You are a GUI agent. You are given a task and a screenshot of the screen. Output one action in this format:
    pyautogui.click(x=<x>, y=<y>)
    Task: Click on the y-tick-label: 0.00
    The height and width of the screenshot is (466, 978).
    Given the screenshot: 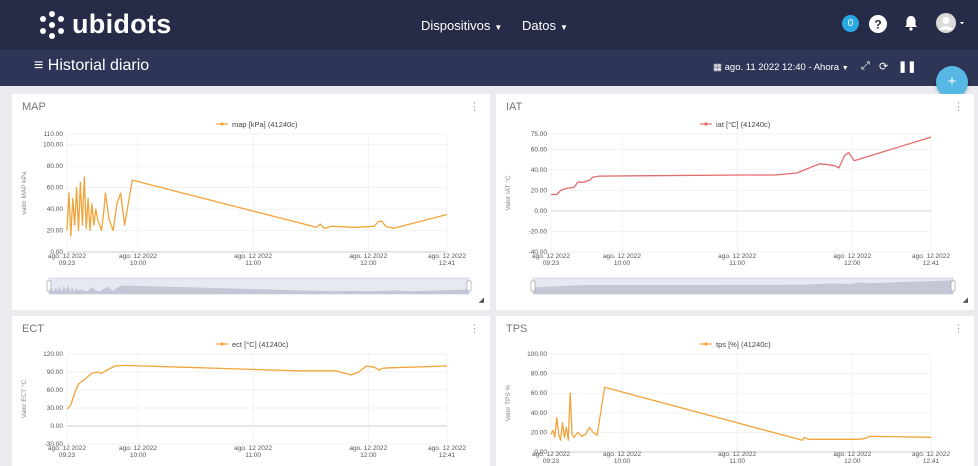 What is the action you would take?
    pyautogui.click(x=56, y=426)
    